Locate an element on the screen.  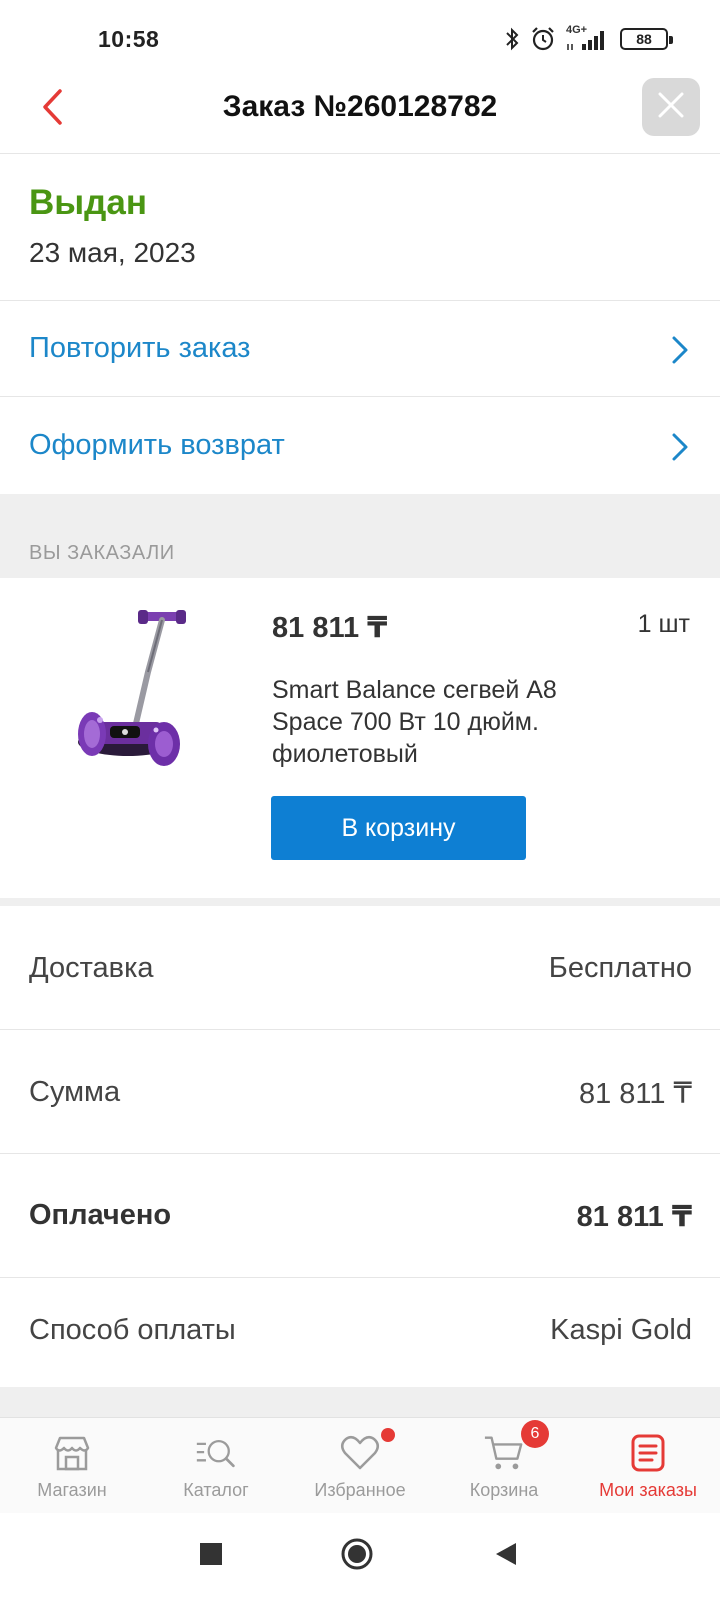
product-price: 81 811 ₸ is located at coordinates (330, 628).